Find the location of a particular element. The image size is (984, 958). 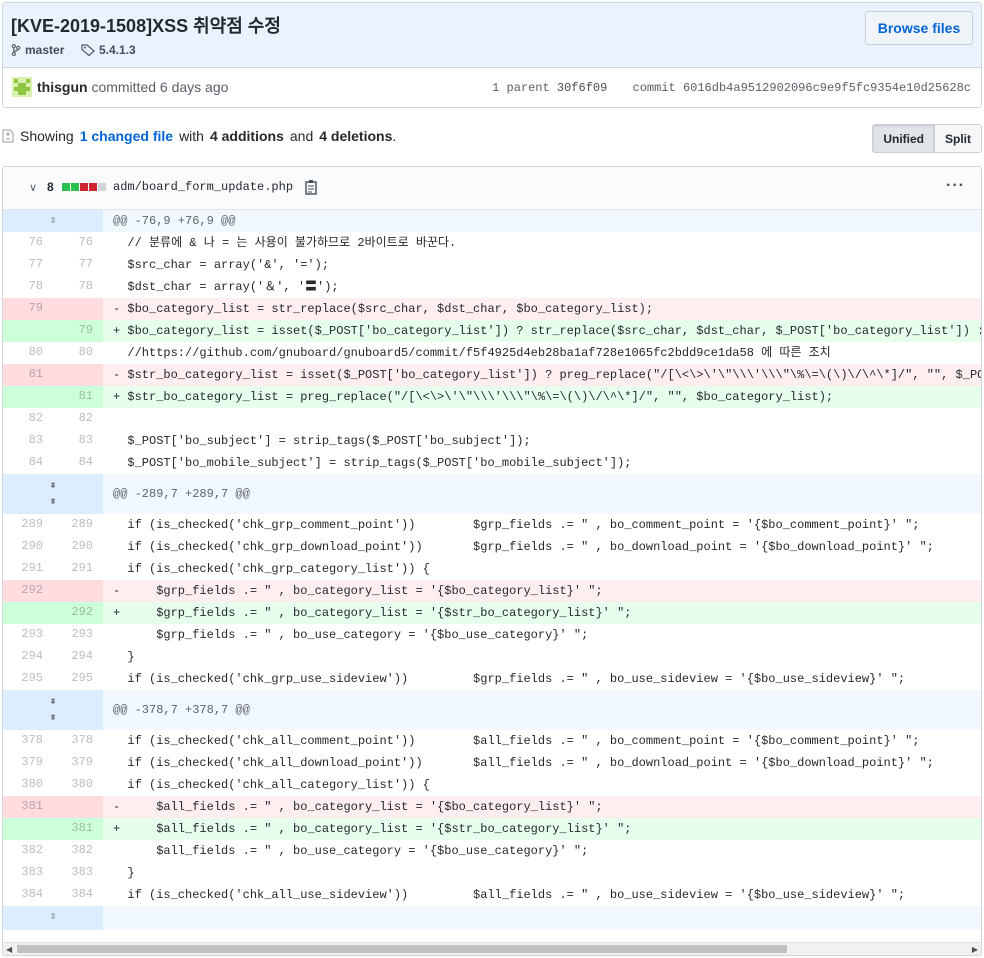

old-line-number: 81 is located at coordinates (28, 375).